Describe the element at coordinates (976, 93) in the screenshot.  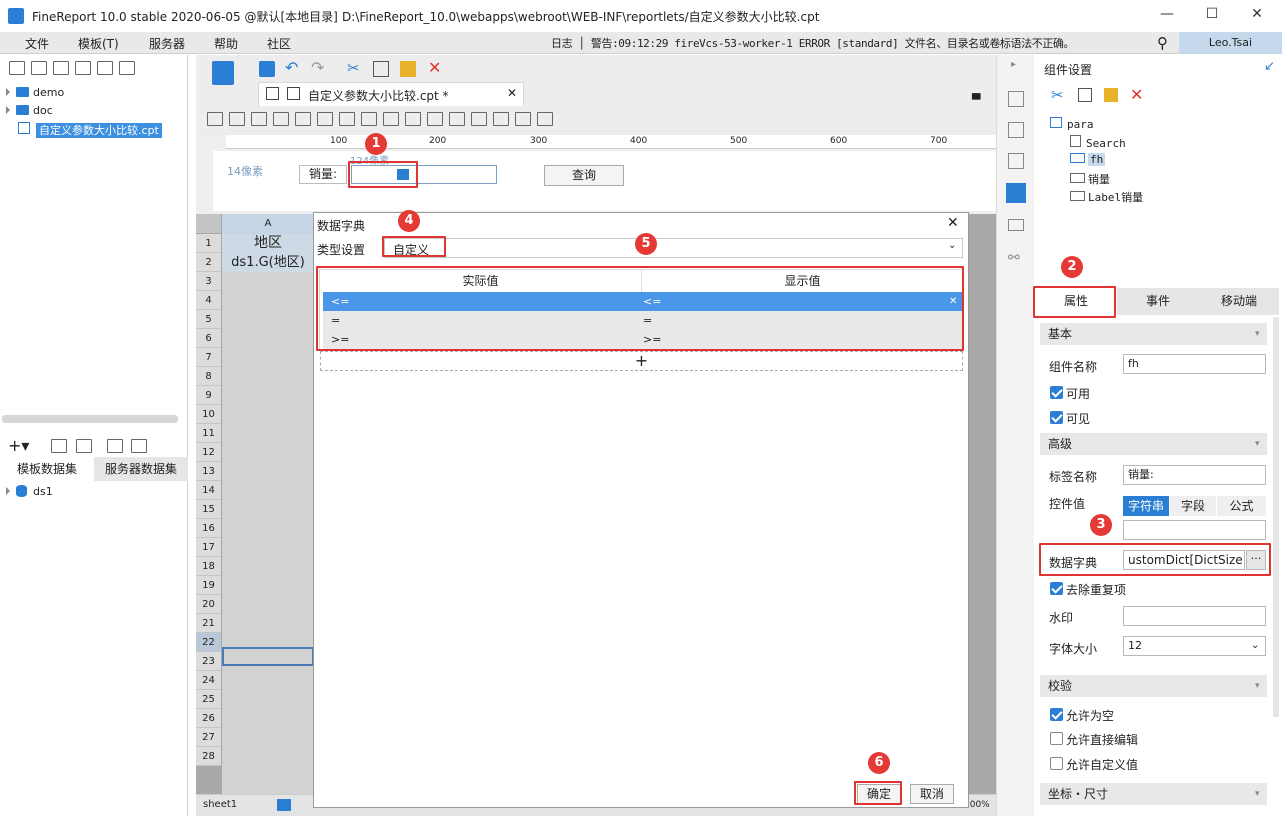
I see `menu-icon: ▄` at that location.